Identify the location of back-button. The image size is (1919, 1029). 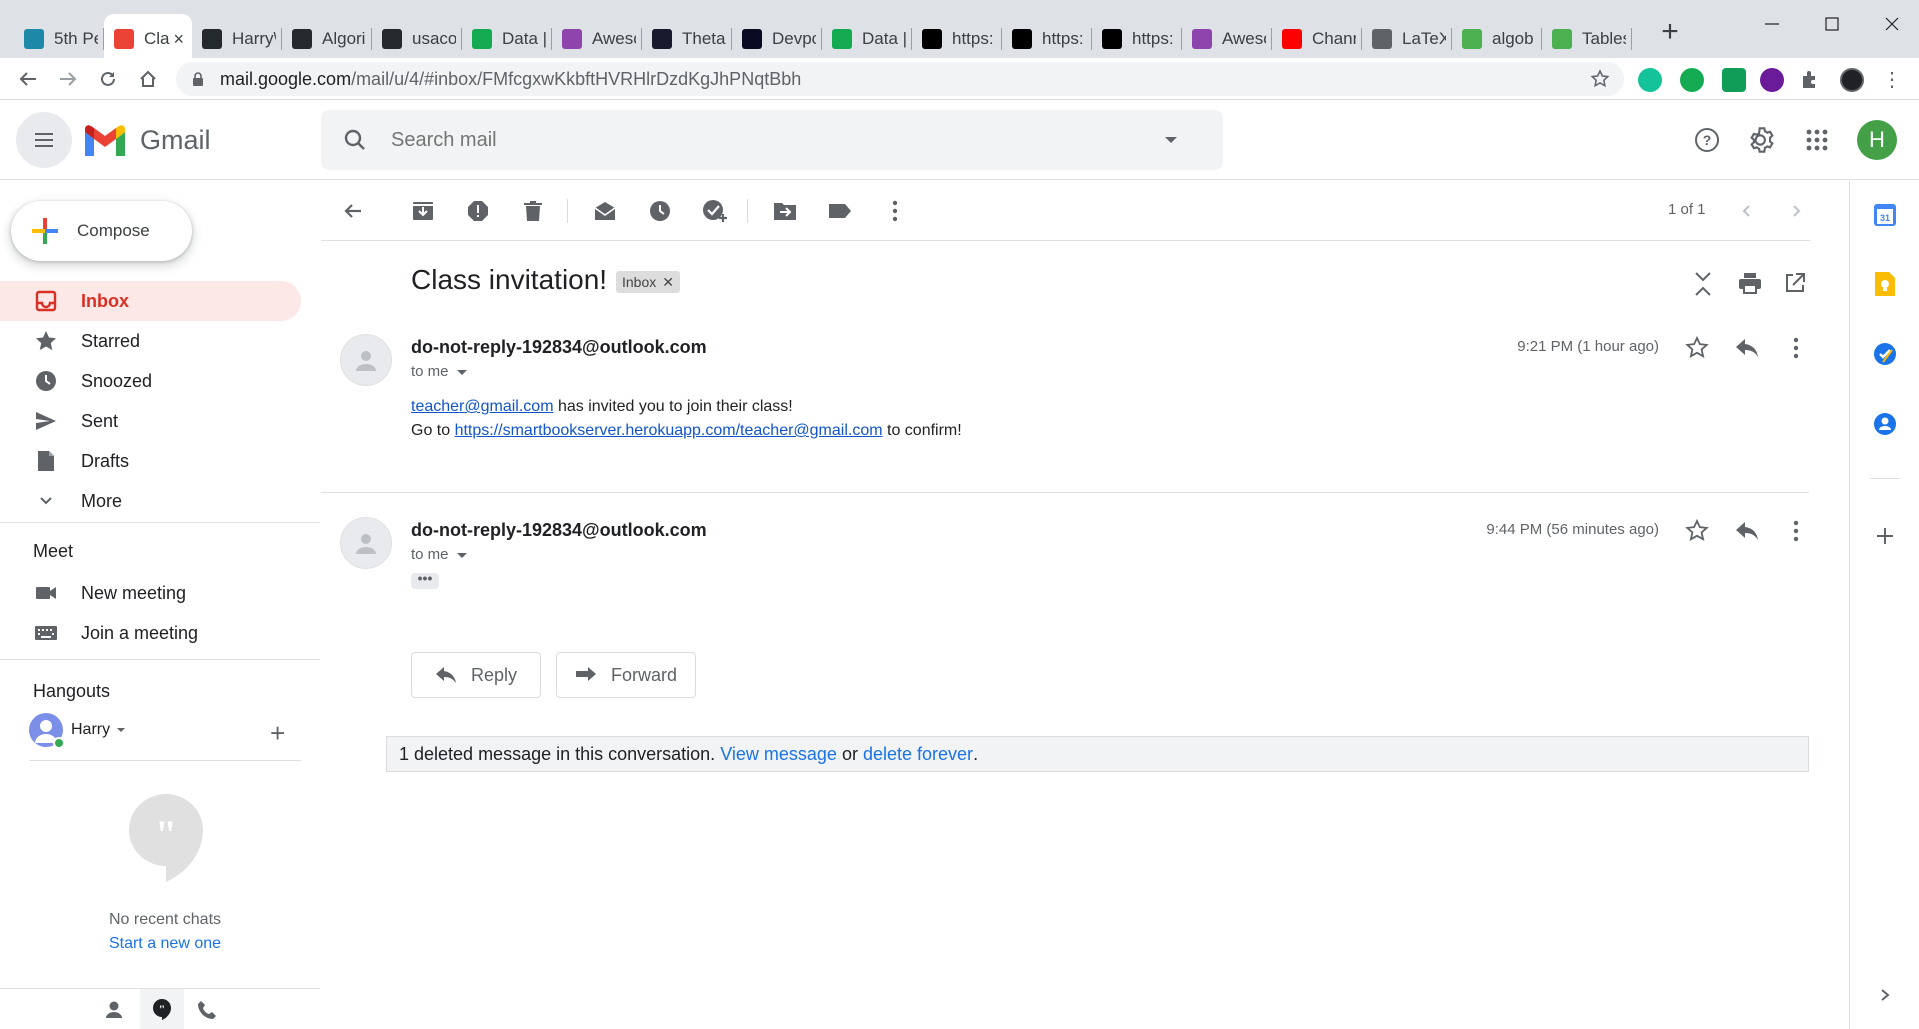
(28, 79).